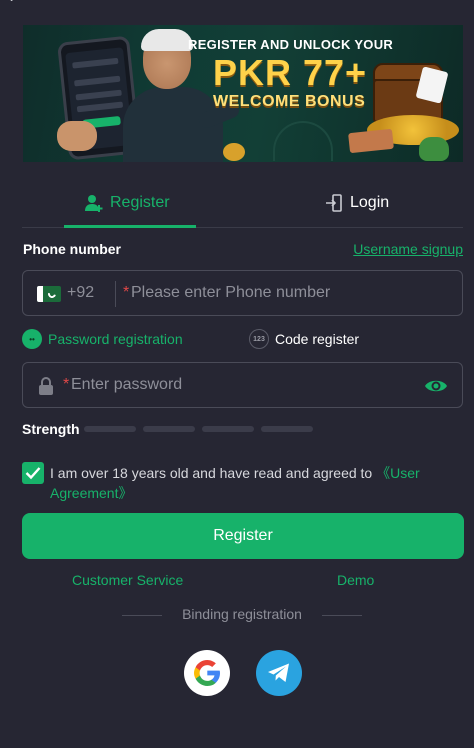 This screenshot has height=748, width=474. What do you see at coordinates (290, 72) in the screenshot?
I see `banner-amount: PKR 77+` at bounding box center [290, 72].